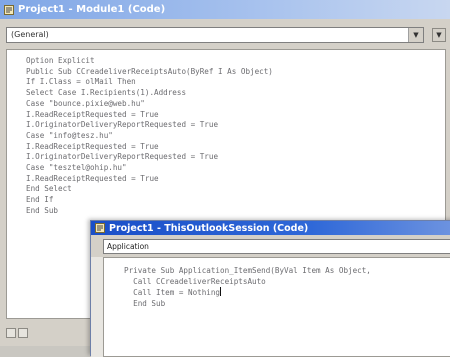 This screenshot has height=357, width=450. What do you see at coordinates (225, 9) in the screenshot?
I see `module1-titlebar: Project1 - Module1 (Code)` at bounding box center [225, 9].